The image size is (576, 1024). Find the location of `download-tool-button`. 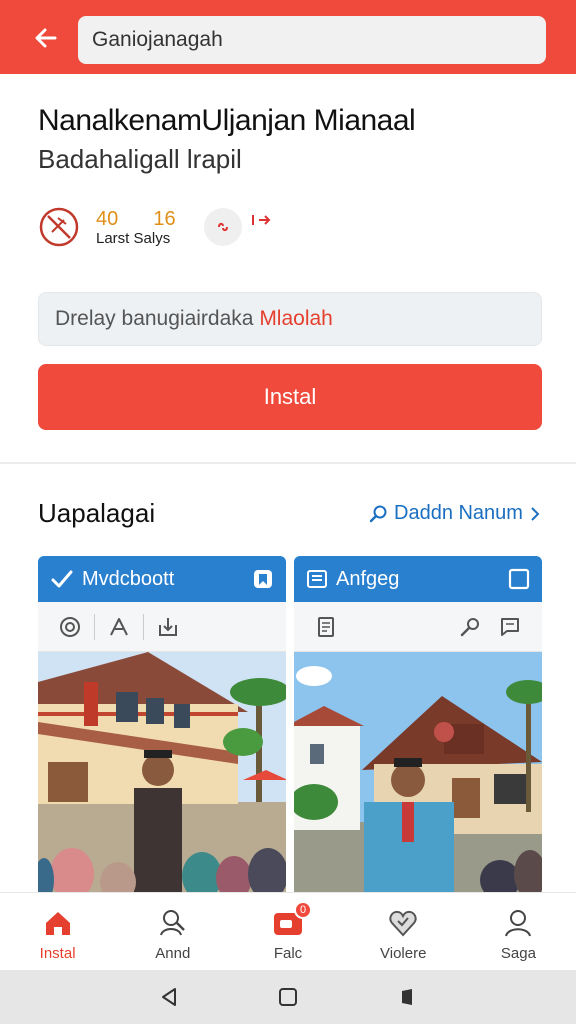

download-tool-button is located at coordinates (168, 627).